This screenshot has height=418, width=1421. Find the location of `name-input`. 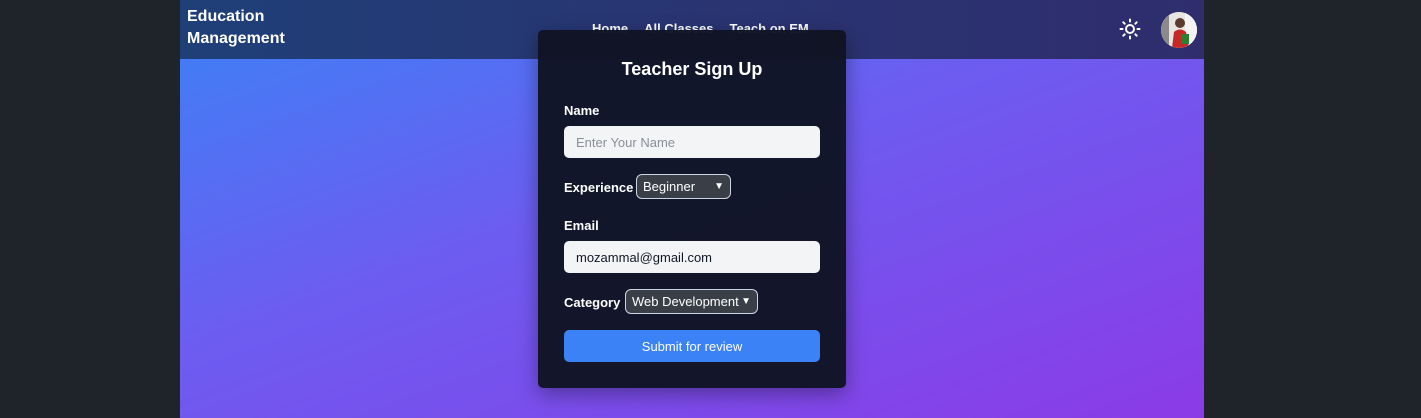

name-input is located at coordinates (692, 142).